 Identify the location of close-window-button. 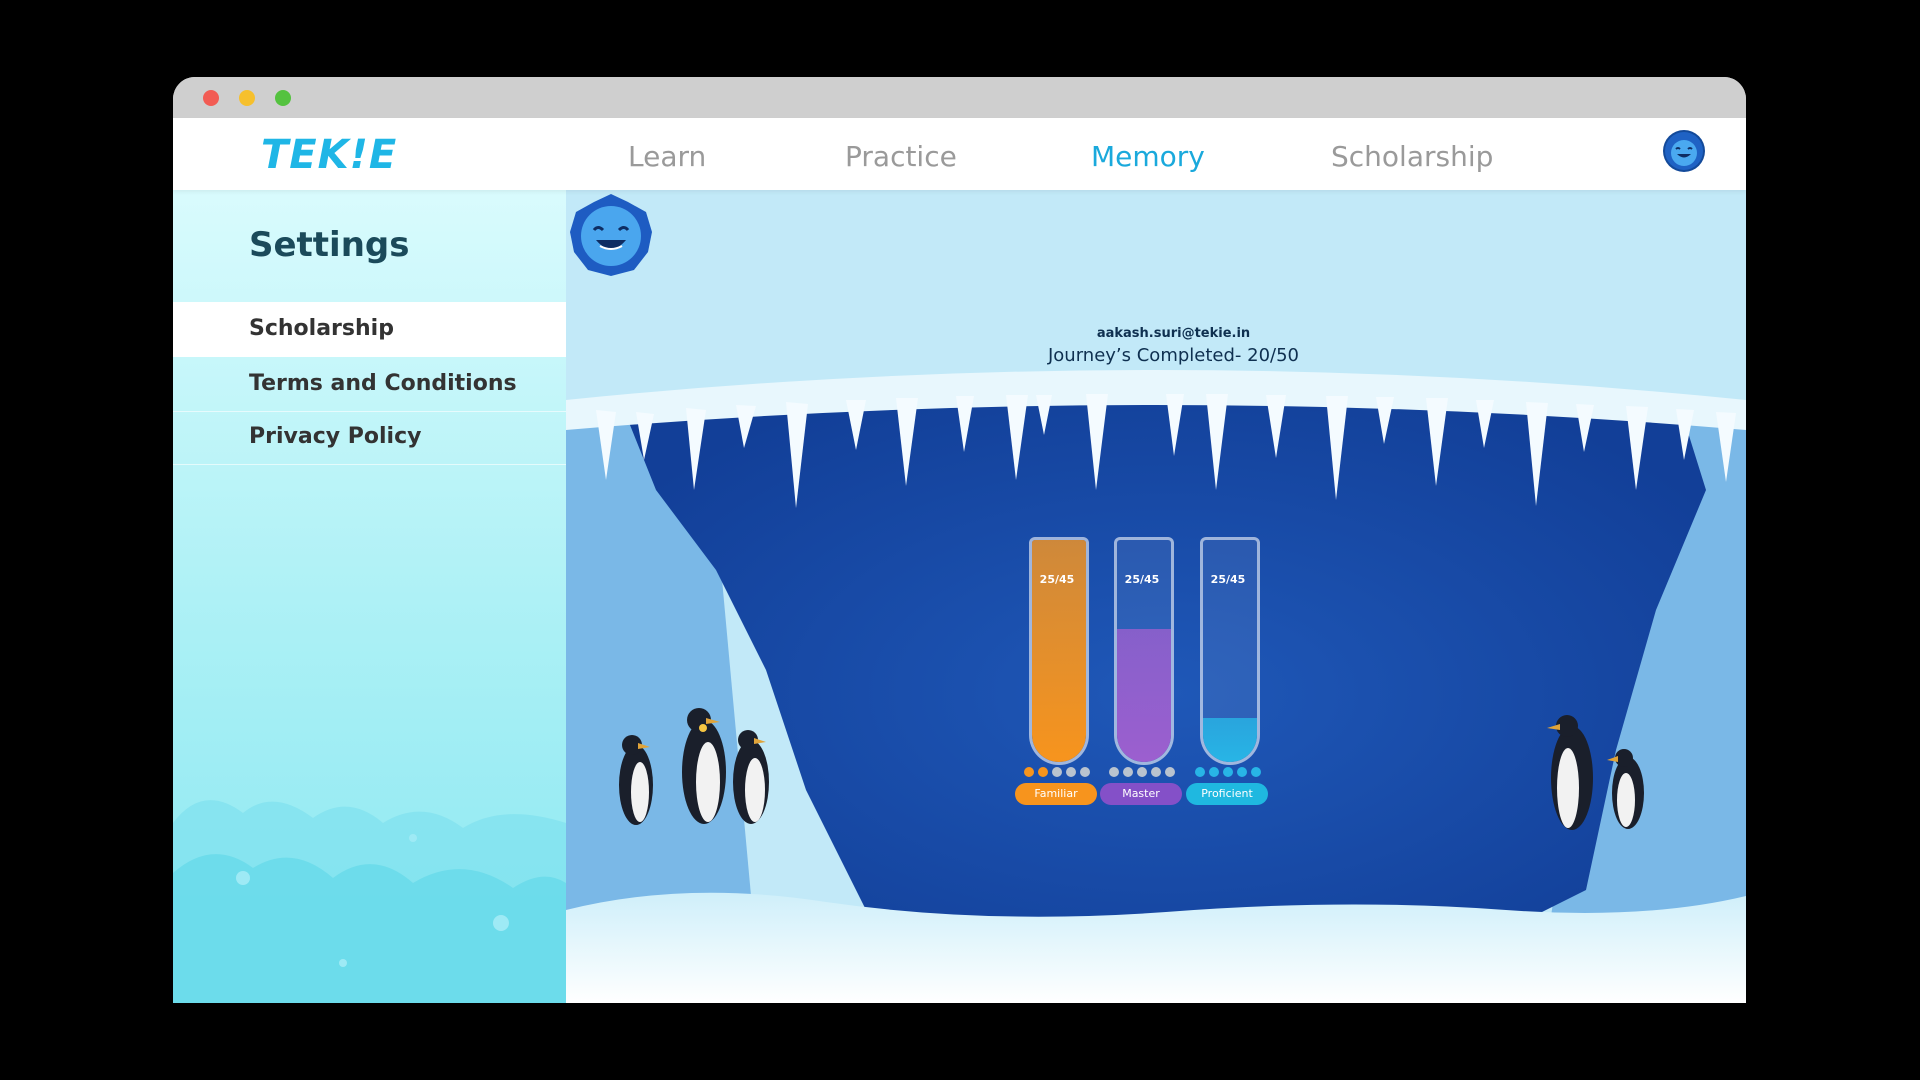
(211, 98).